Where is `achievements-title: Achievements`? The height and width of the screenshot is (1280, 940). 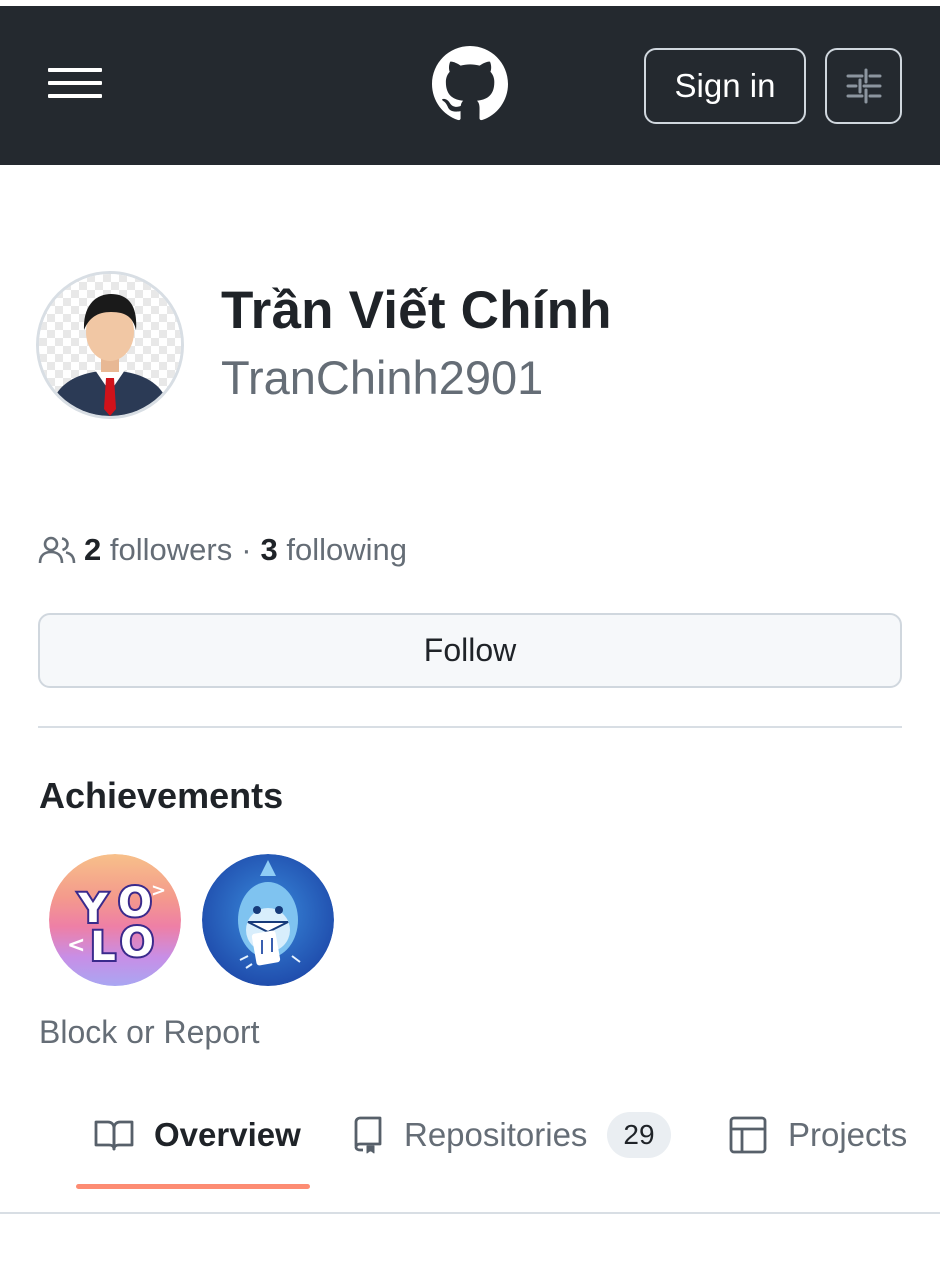 achievements-title: Achievements is located at coordinates (161, 795).